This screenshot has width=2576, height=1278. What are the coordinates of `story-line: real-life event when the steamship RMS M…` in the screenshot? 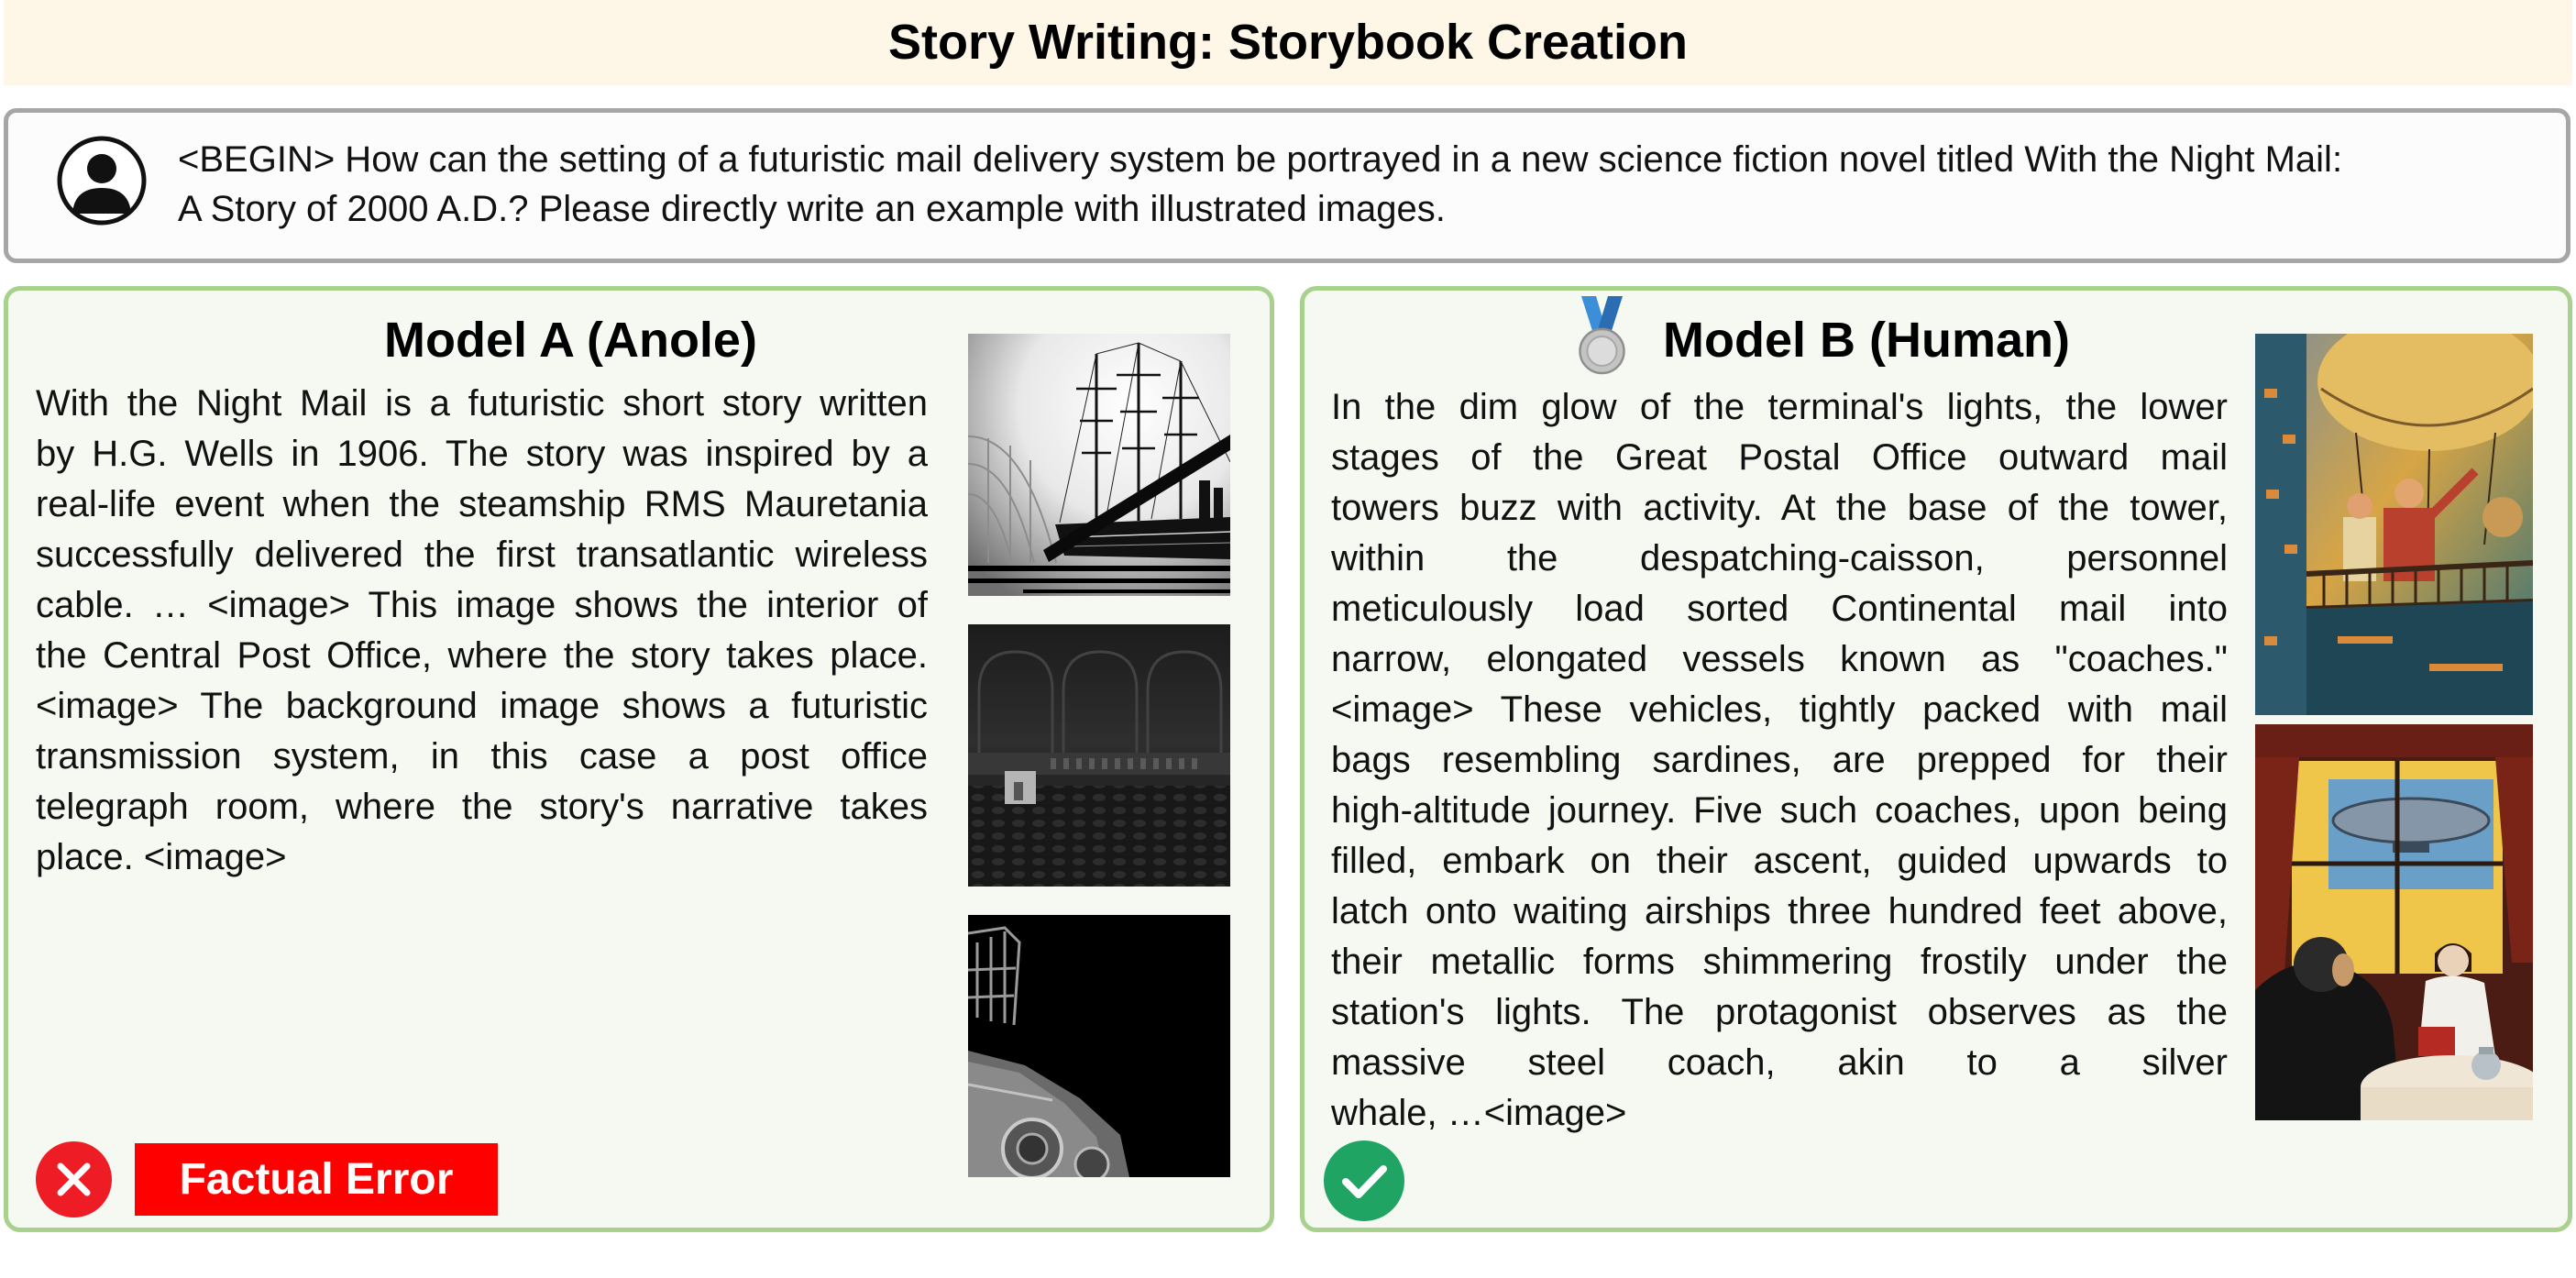 It's located at (482, 504).